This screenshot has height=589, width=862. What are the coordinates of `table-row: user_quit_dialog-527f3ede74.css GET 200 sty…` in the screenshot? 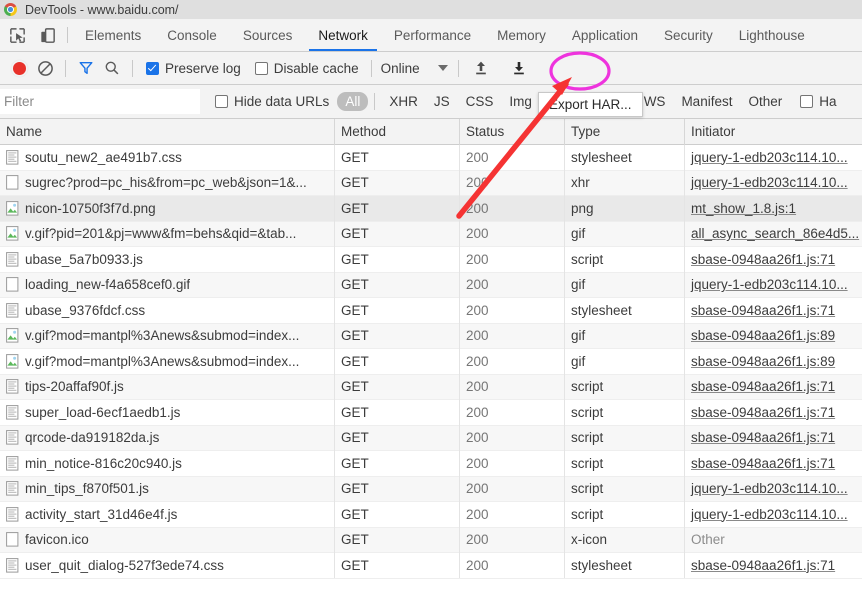 It's located at (431, 565).